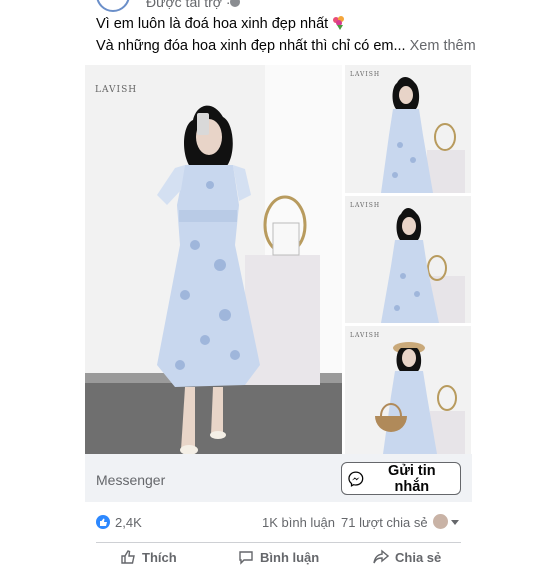 The height and width of the screenshot is (565, 557). I want to click on page-avatar, so click(113, 6).